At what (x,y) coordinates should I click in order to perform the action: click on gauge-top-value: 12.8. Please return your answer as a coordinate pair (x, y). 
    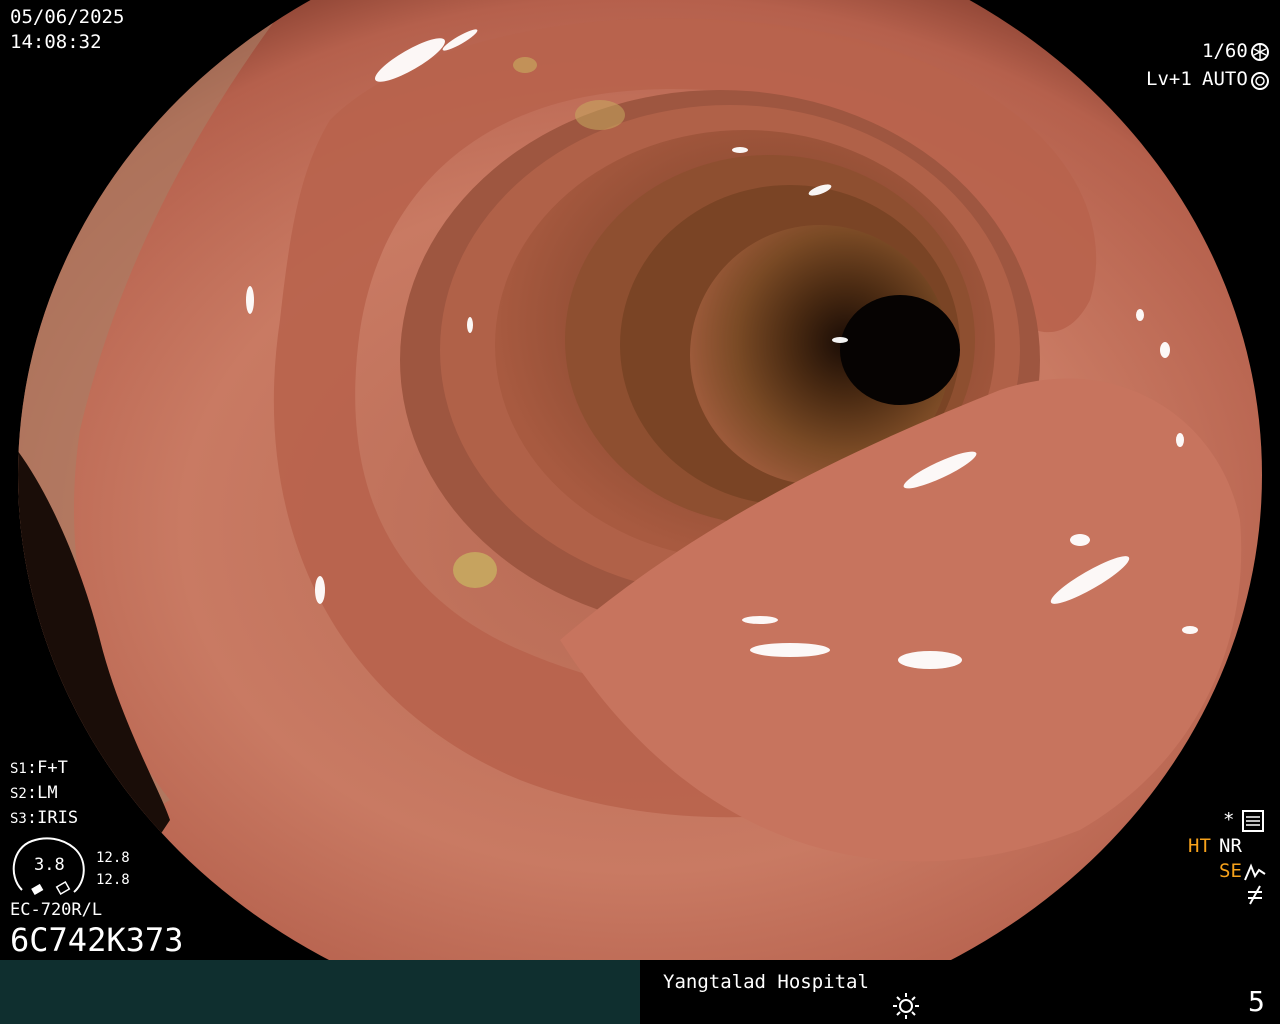
    Looking at the image, I should click on (113, 858).